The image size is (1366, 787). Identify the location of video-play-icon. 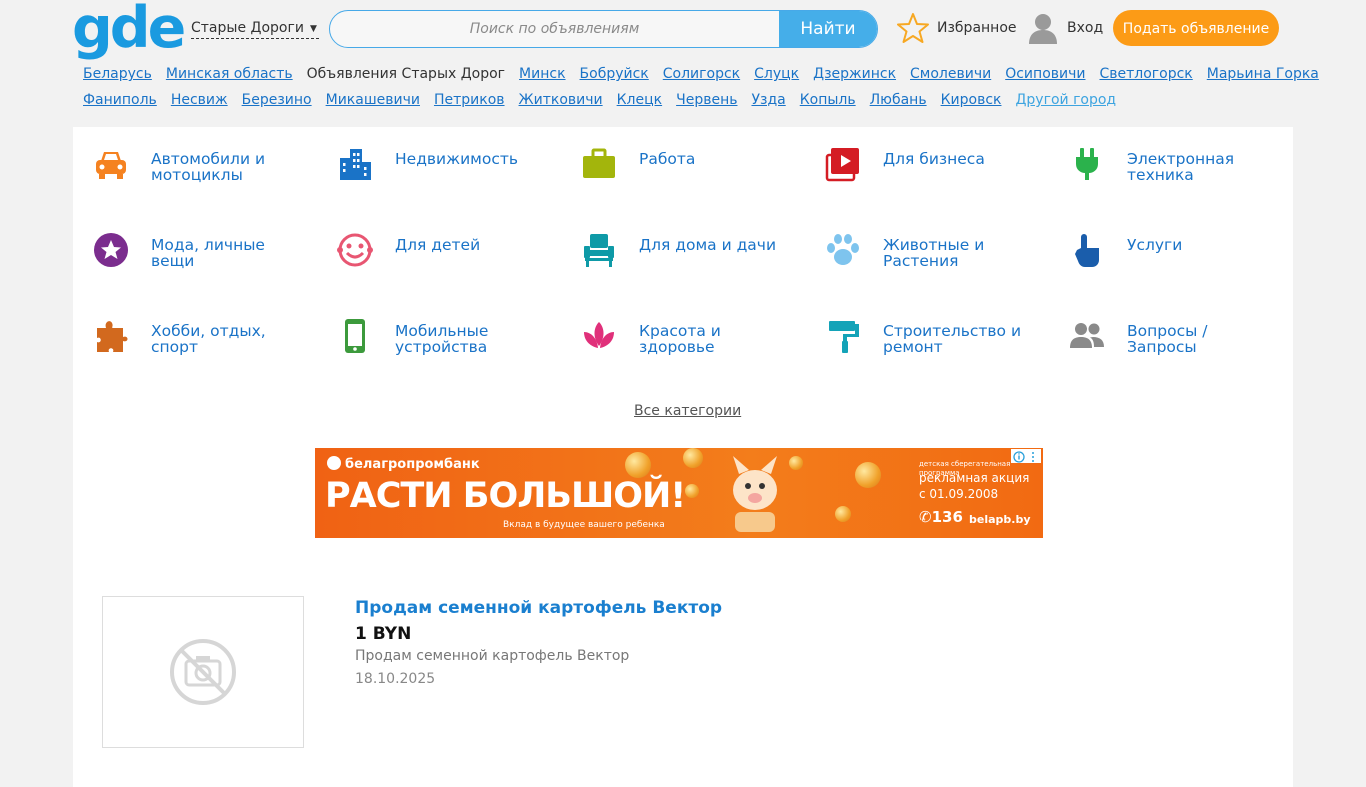
(842, 165).